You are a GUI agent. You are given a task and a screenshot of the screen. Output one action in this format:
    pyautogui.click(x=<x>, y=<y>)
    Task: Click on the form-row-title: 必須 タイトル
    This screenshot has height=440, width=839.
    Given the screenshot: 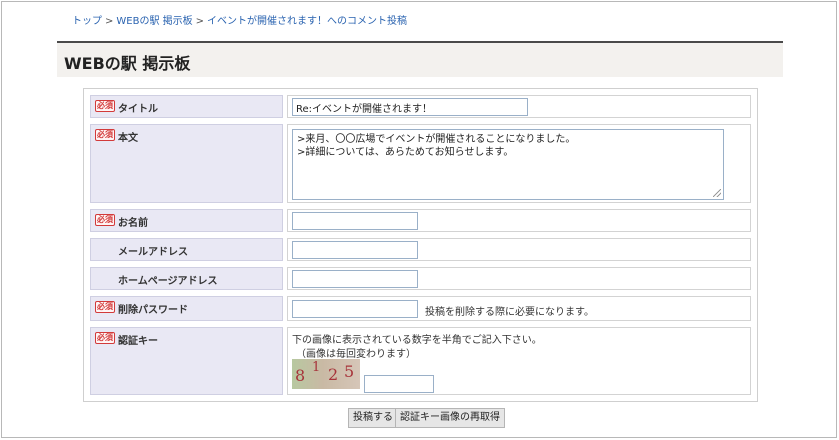 What is the action you would take?
    pyautogui.click(x=420, y=106)
    